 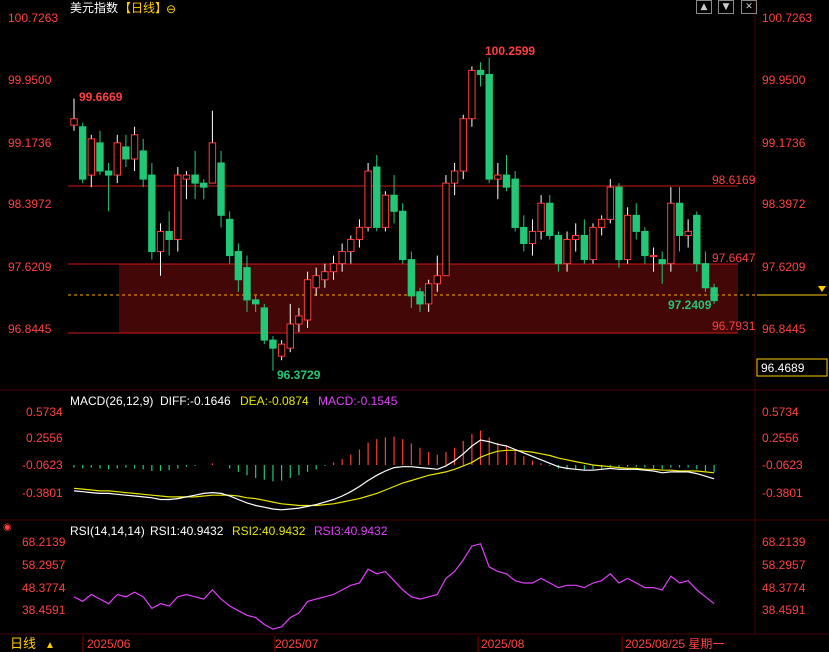 I want to click on rsi-tick-right: 68.2139, so click(x=784, y=542).